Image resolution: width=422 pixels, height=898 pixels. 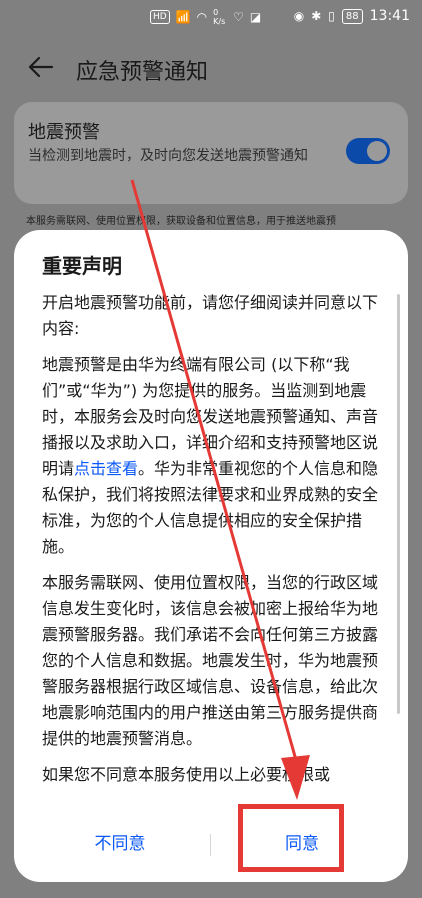 I want to click on vibrate-icon: ▯, so click(x=331, y=16).